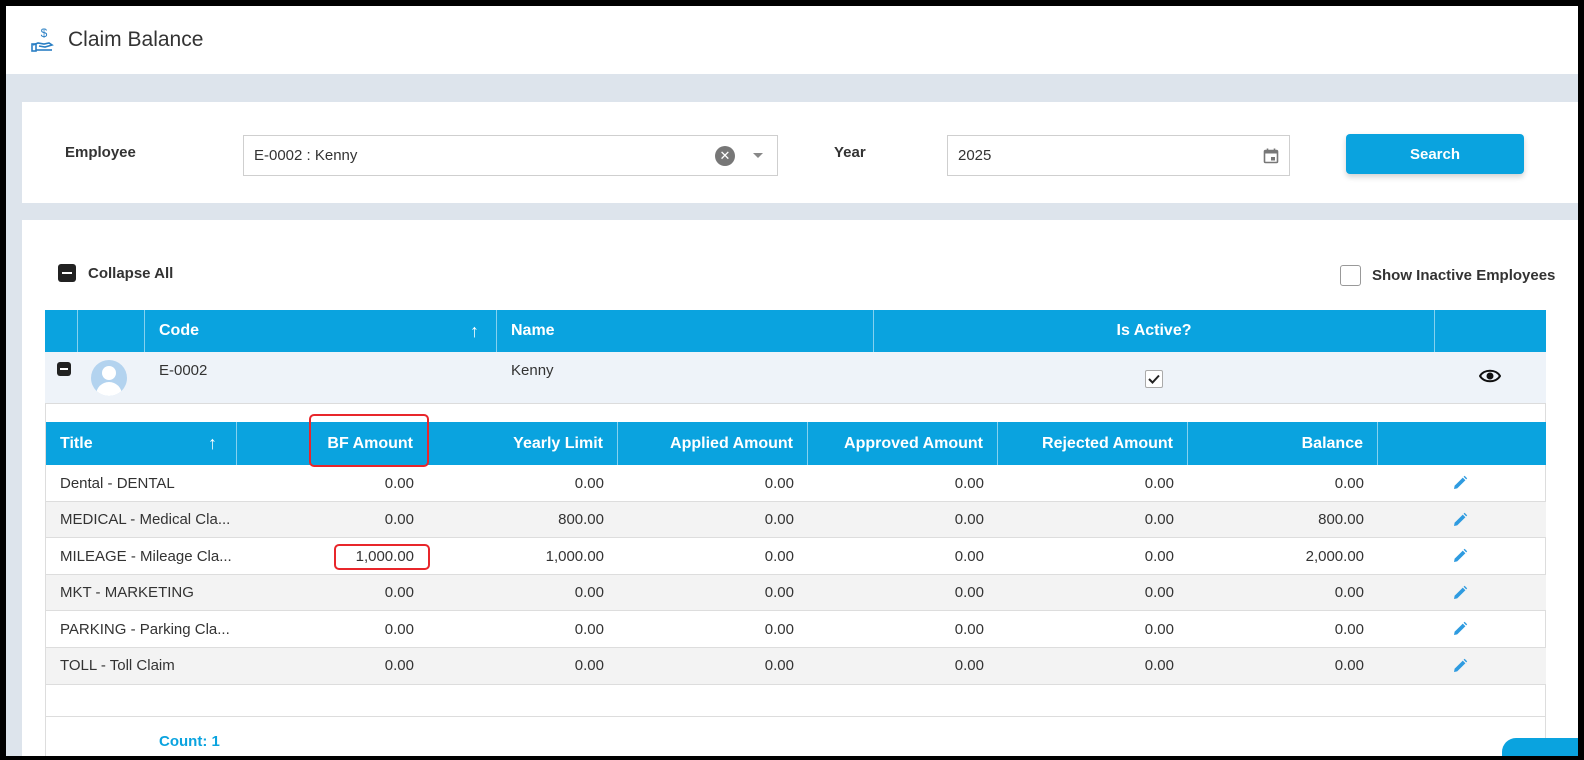 The height and width of the screenshot is (760, 1584). I want to click on is-active-checkbox, so click(1154, 379).